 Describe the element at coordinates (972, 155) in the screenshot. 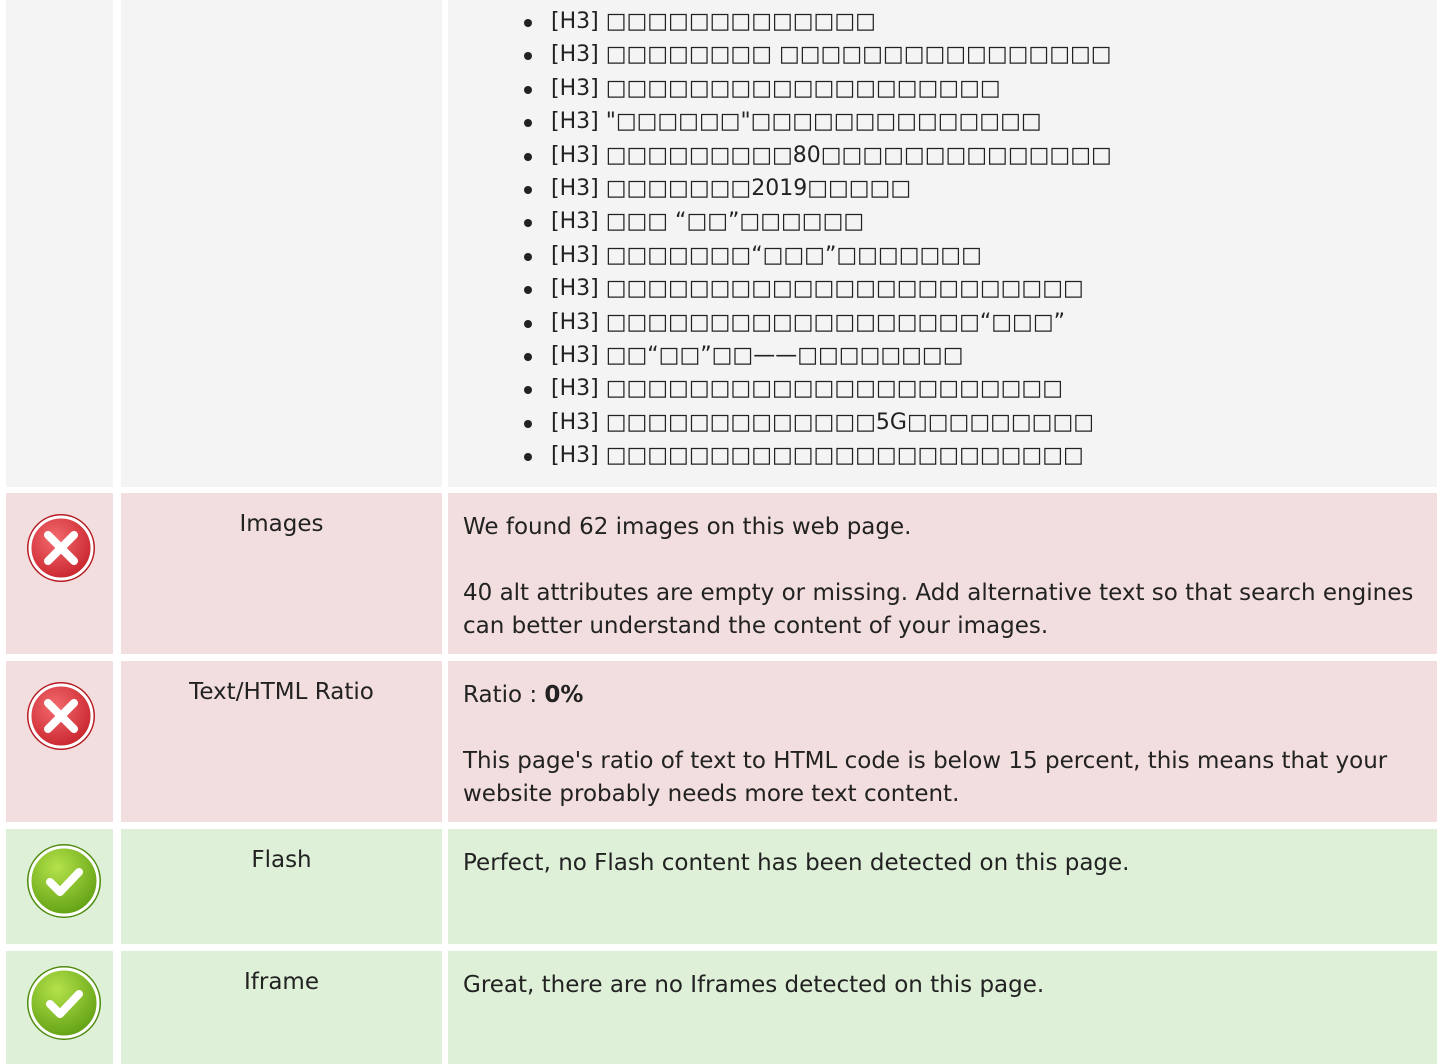

I see `h3-list-item: [H3] □□□□□□□□□80□□□□□□□□□□□□□□` at that location.